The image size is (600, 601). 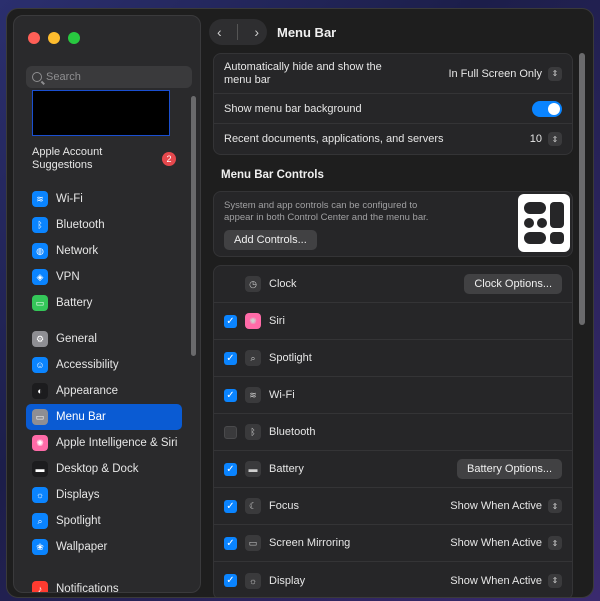 I want to click on recent-items-popup: 10 ⇕, so click(x=546, y=139).